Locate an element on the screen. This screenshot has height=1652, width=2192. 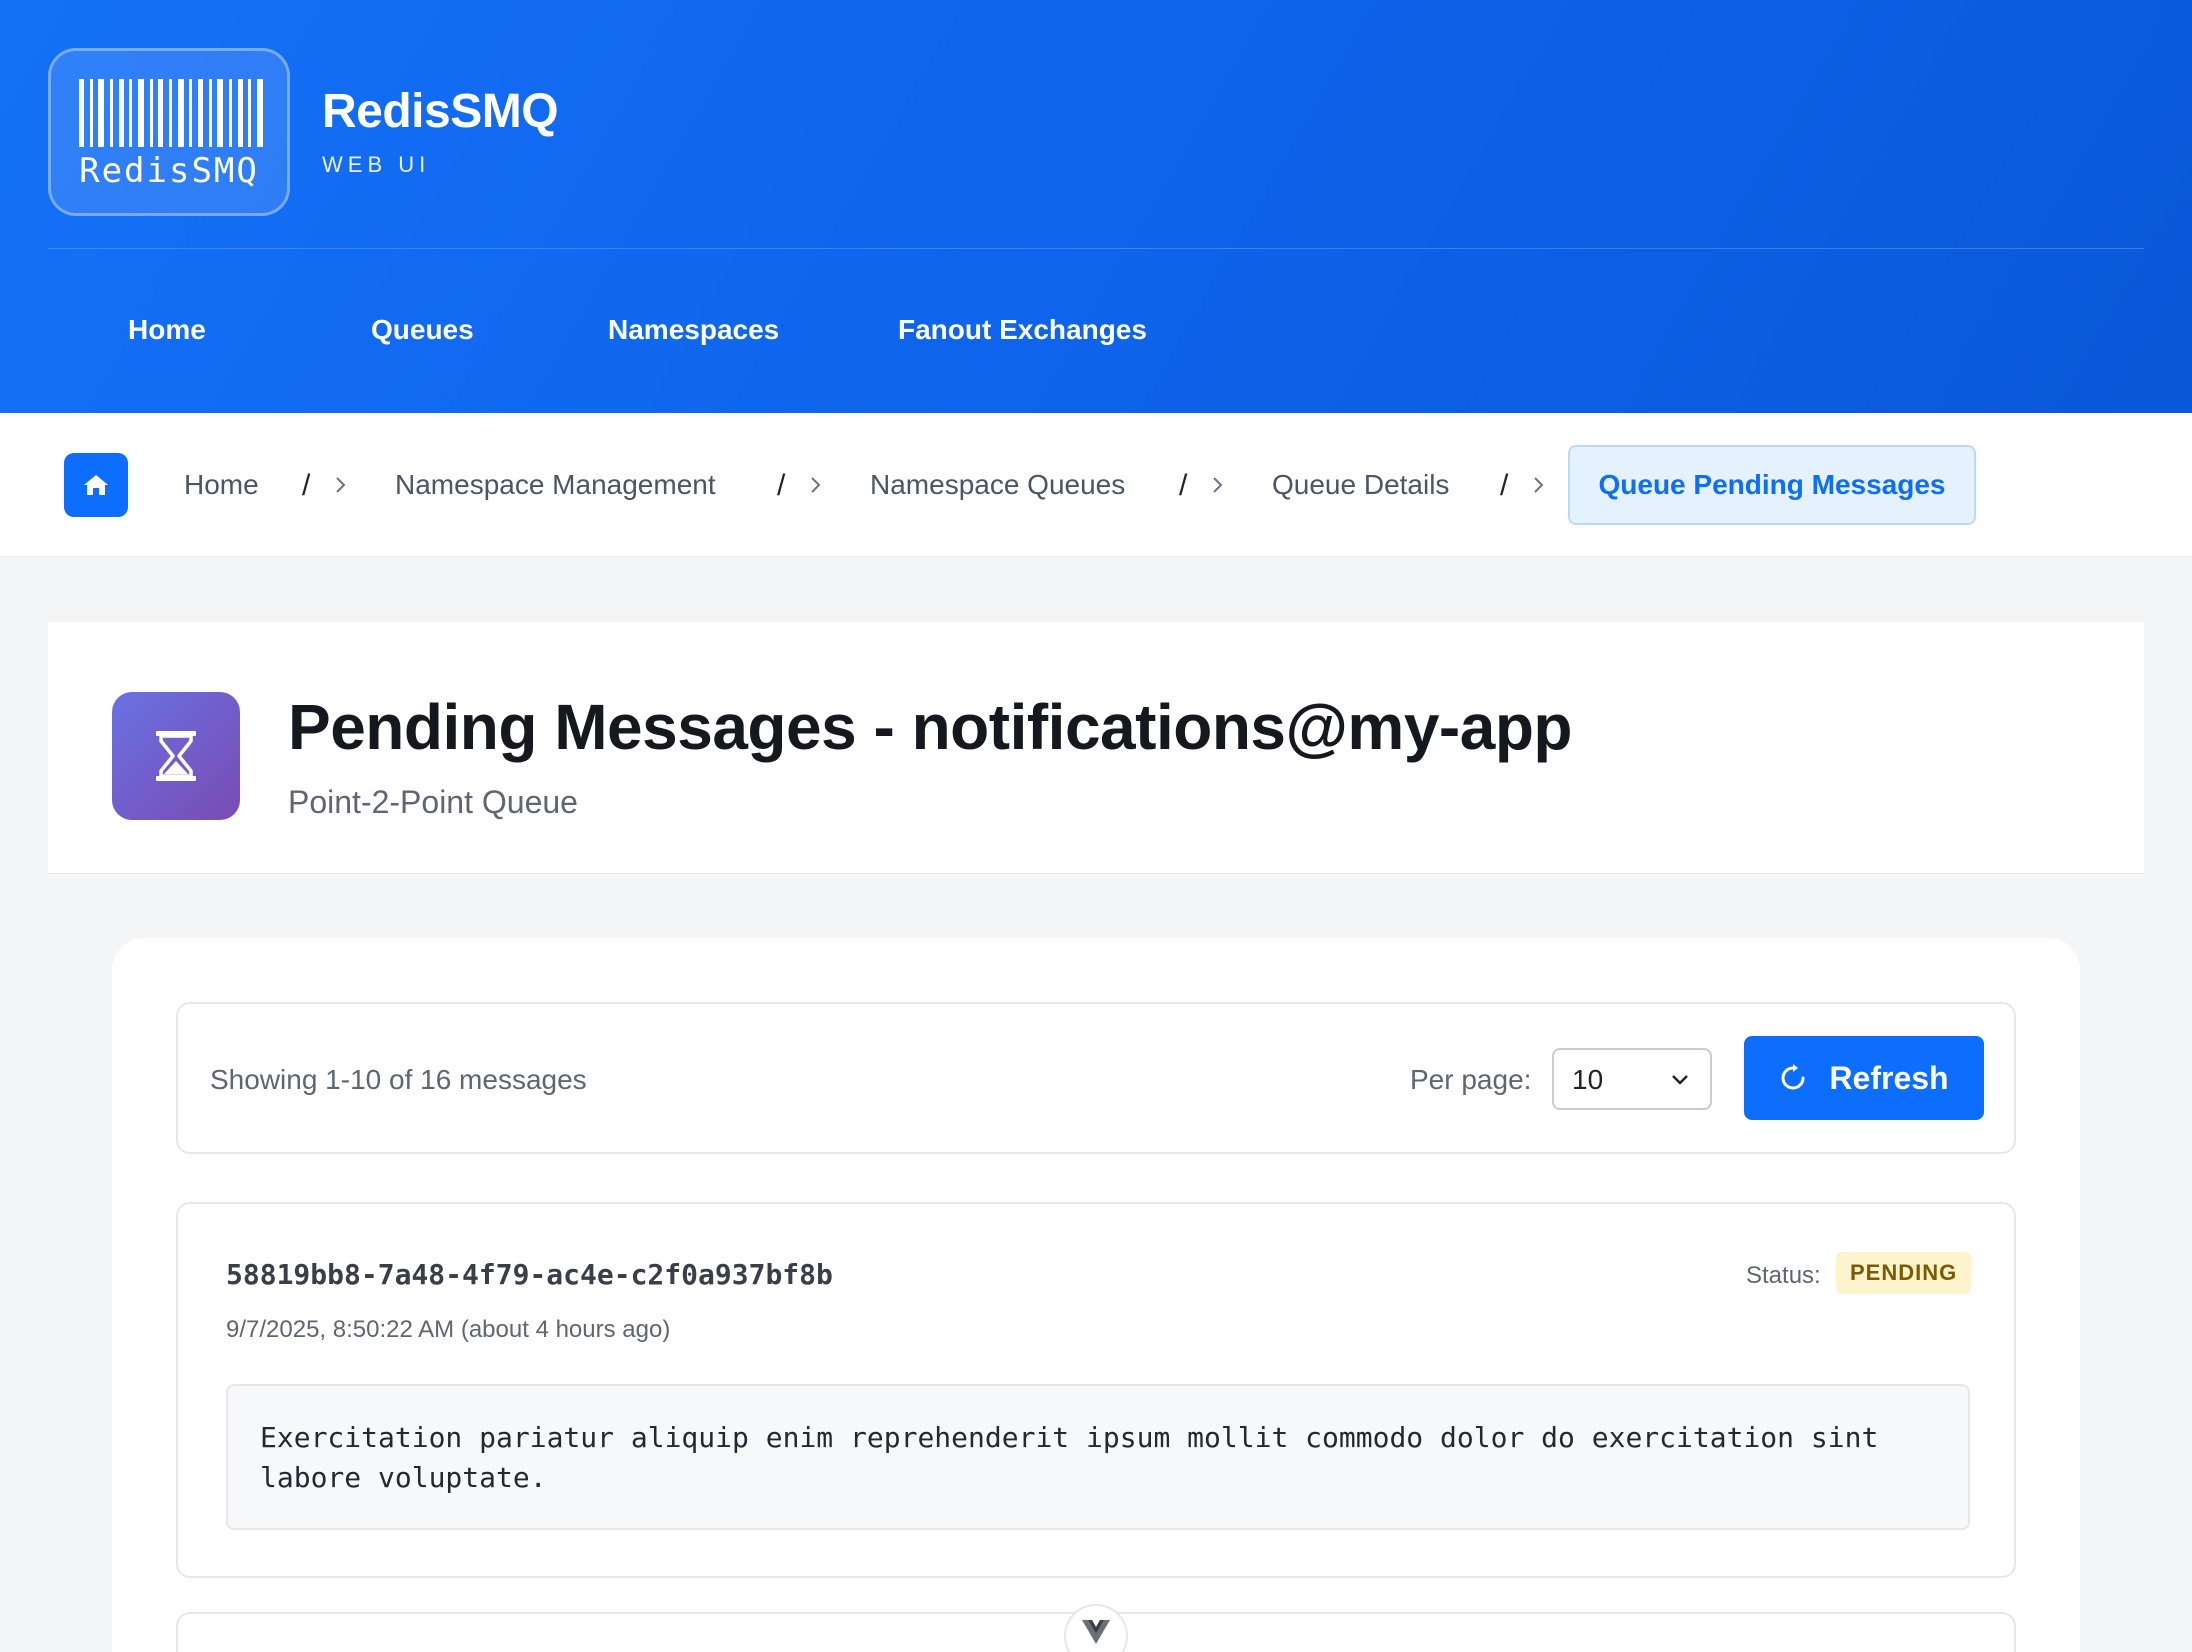
refresh-label: Refresh is located at coordinates (1889, 1077).